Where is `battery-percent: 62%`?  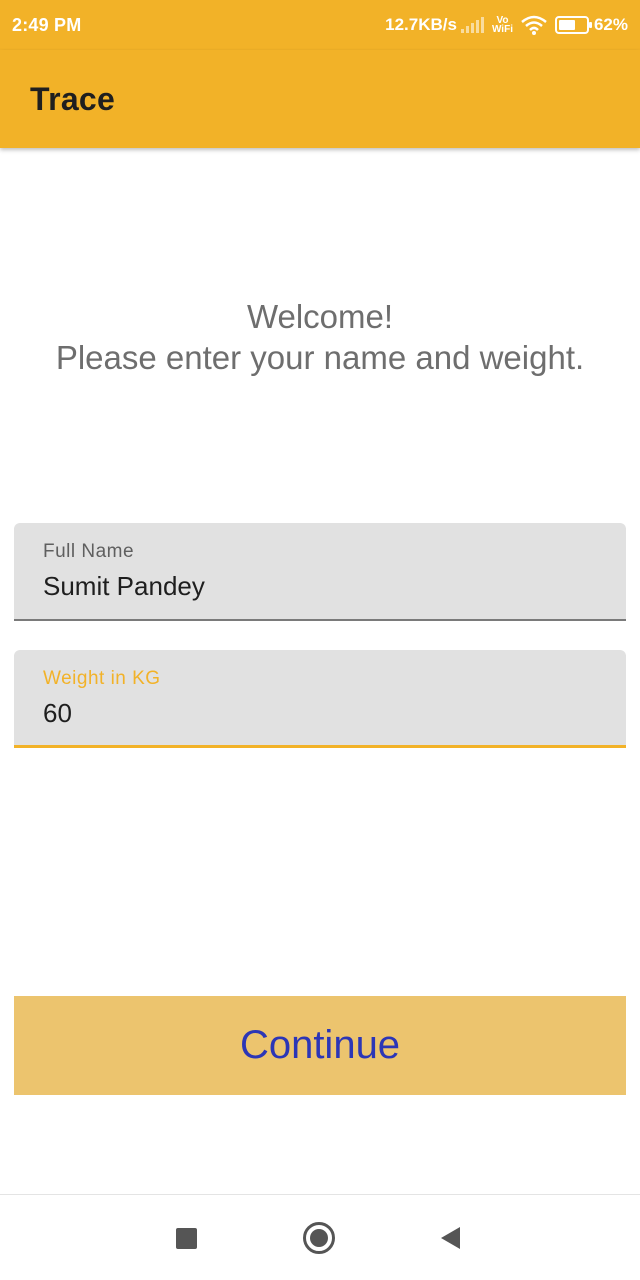
battery-percent: 62% is located at coordinates (610, 24).